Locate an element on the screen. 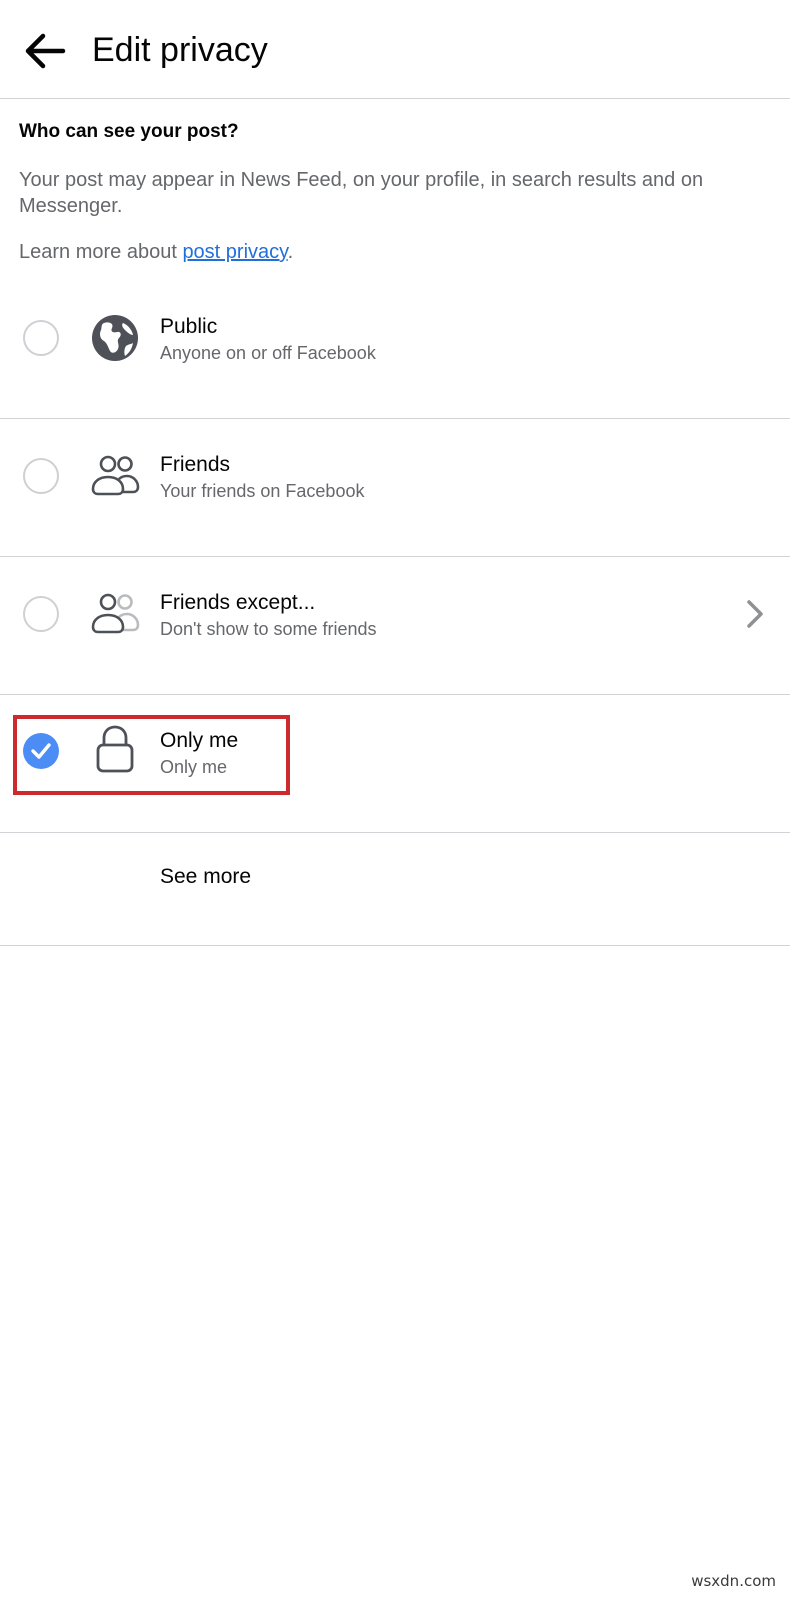 The height and width of the screenshot is (1600, 790). privacy-question: Who can see your post? is located at coordinates (129, 131).